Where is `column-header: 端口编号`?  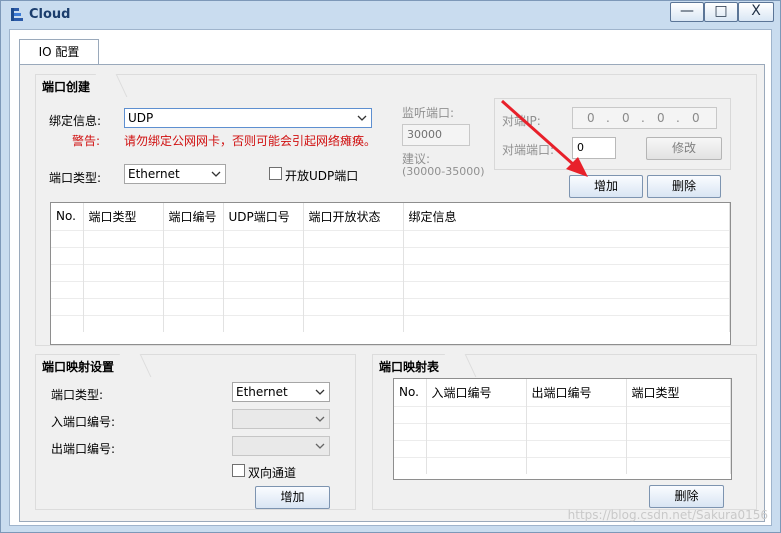
column-header: 端口编号 is located at coordinates (193, 216).